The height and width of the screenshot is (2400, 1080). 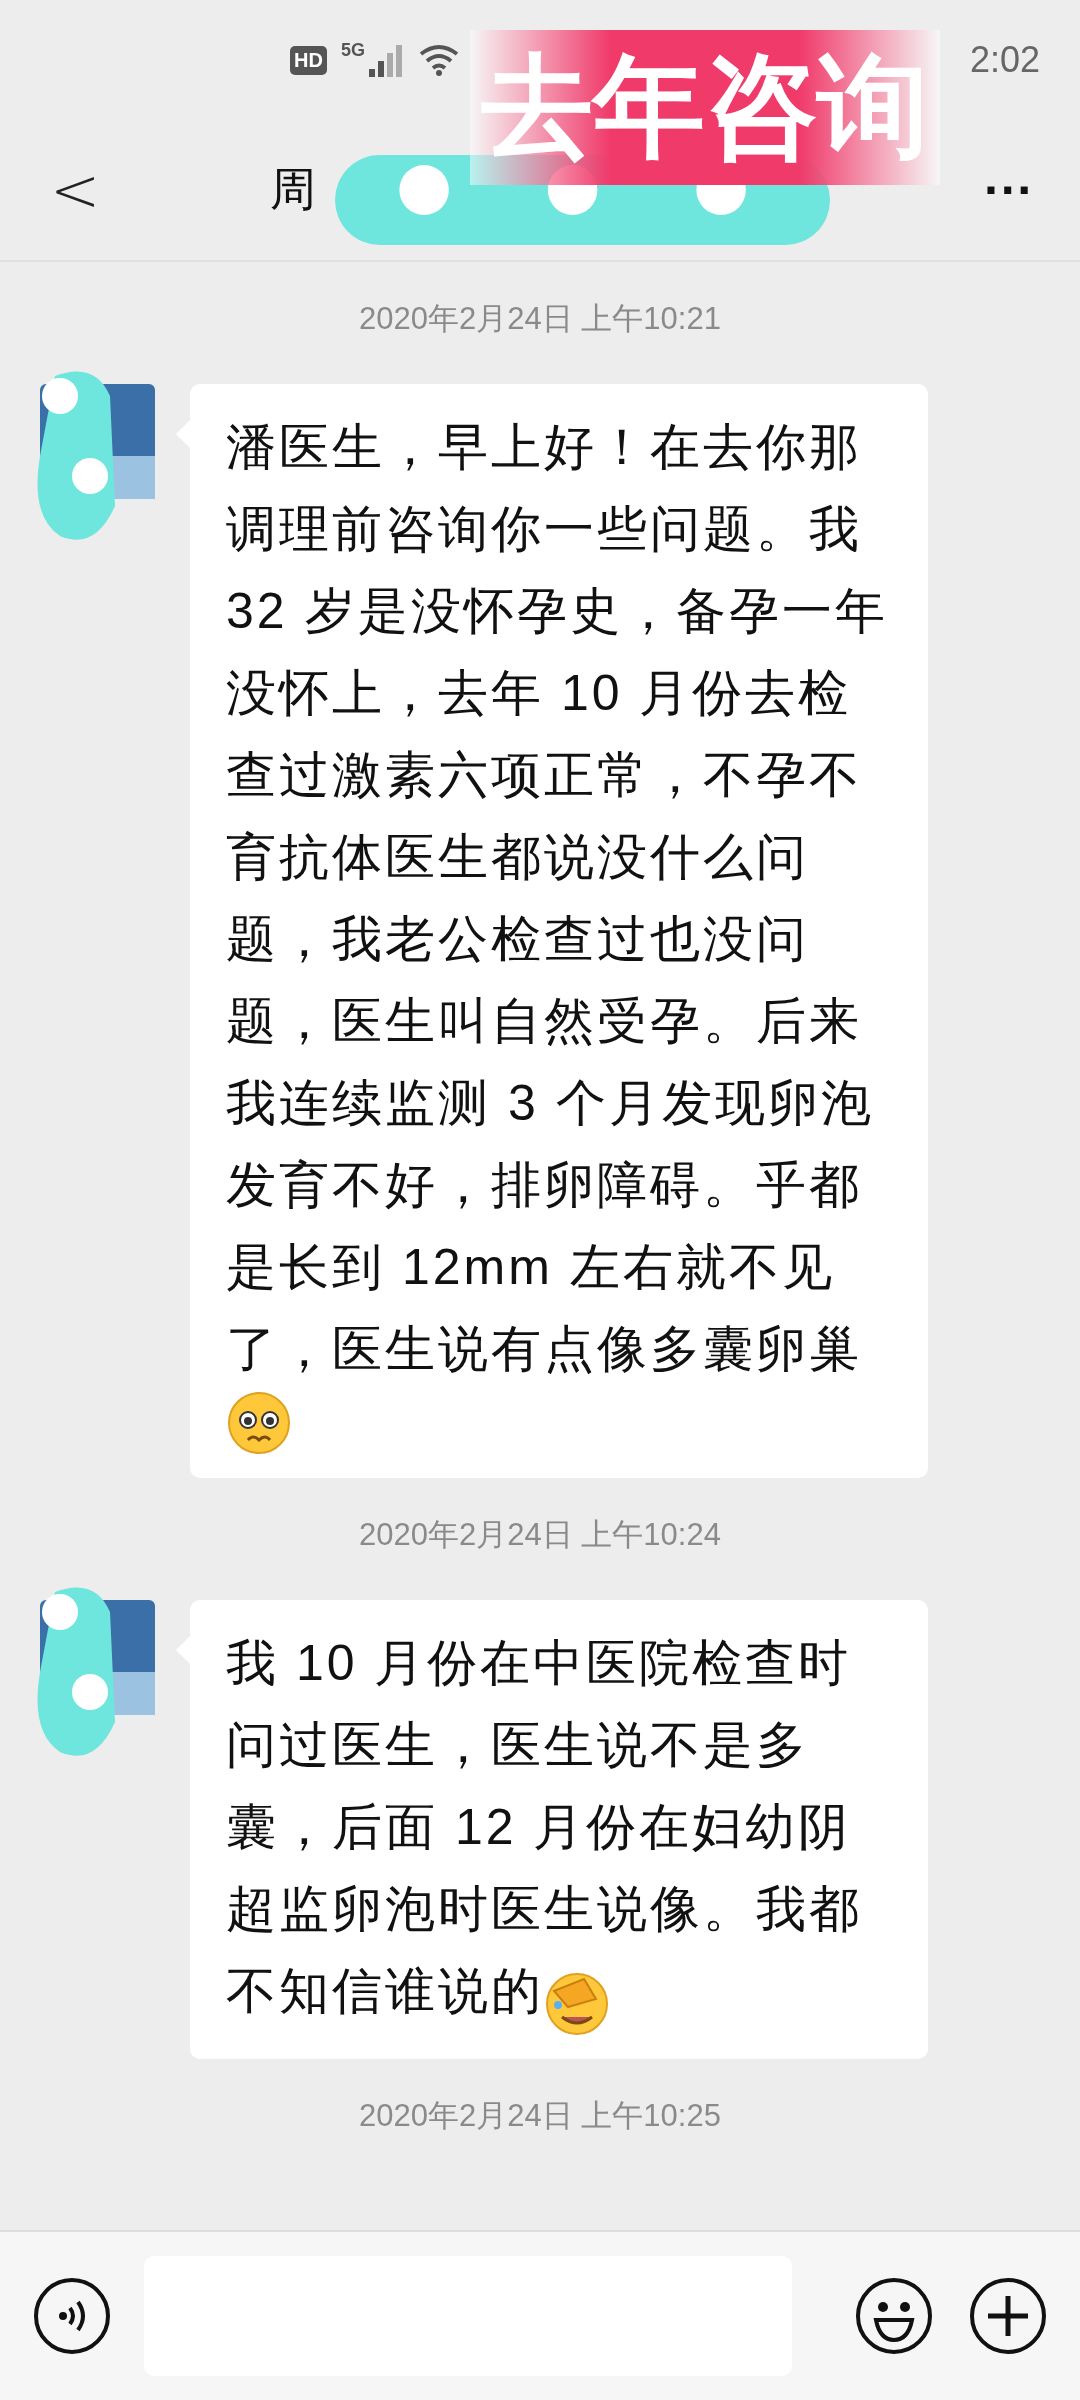 What do you see at coordinates (544, 1827) in the screenshot?
I see `message-text: 我 10 月份在中医院检查时问过医生，医生说不是多囊，后面 12 月份在妇幼阴超监卵泡时医生说像。我都不知信谁说的` at bounding box center [544, 1827].